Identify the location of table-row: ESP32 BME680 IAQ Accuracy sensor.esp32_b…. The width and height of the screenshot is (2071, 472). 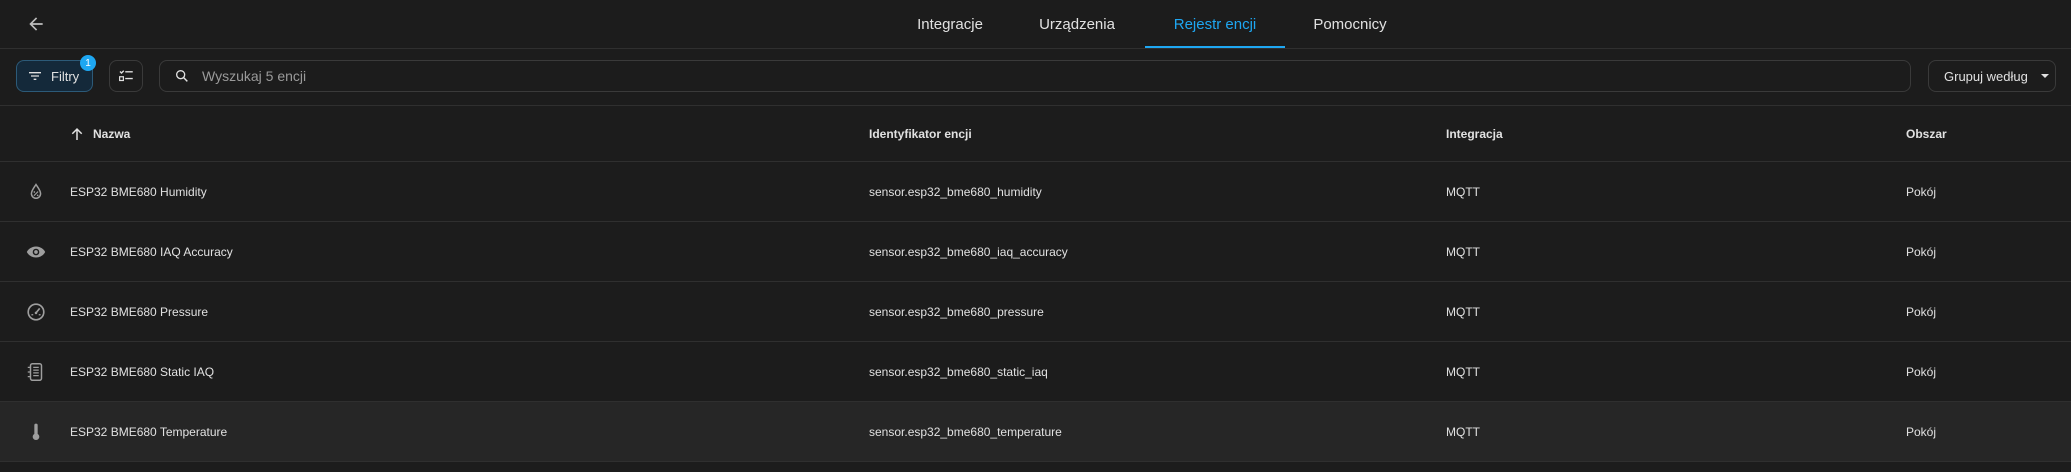
(1035, 252).